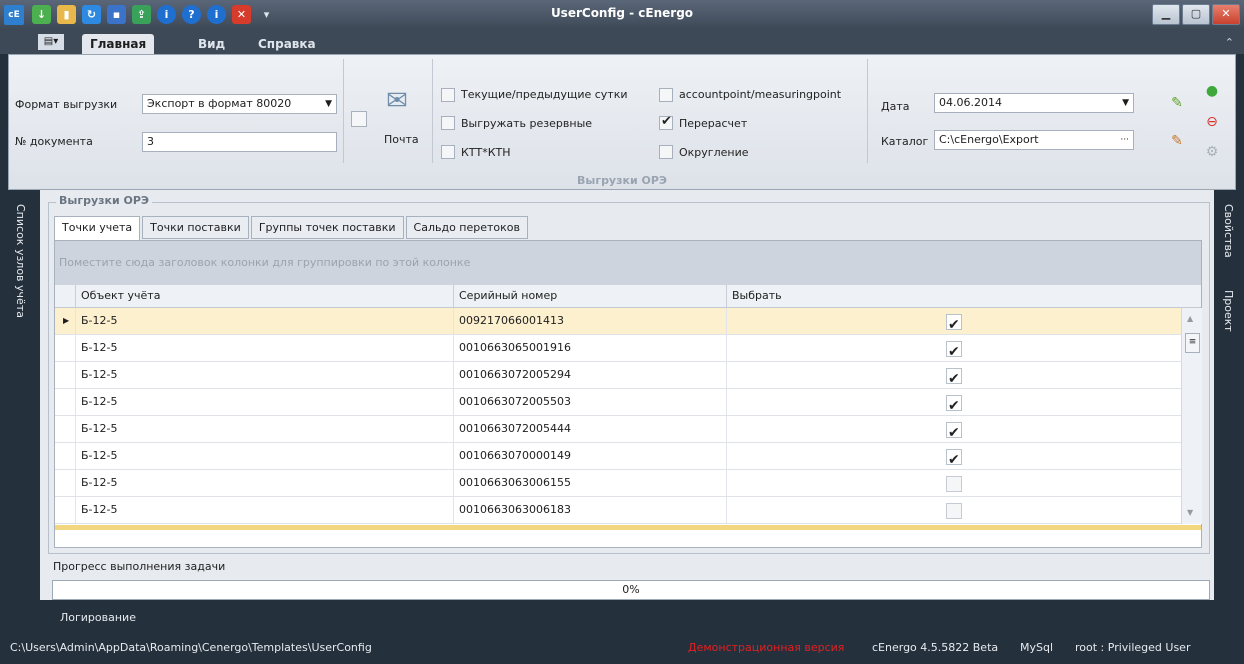 The image size is (1244, 664). Describe the element at coordinates (527, 123) in the screenshot. I see `reserve-label: Выгружать резервные` at that location.